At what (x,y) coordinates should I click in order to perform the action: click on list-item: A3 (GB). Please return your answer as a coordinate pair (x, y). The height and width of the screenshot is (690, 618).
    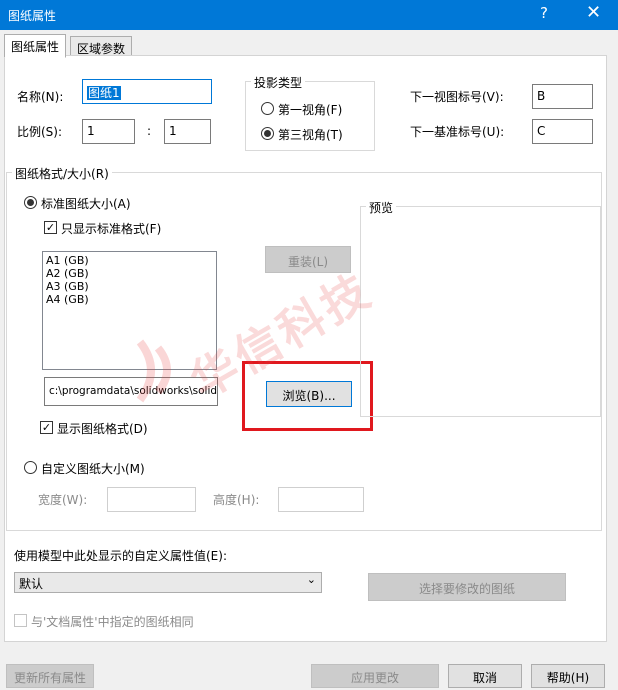
    Looking at the image, I should click on (129, 286).